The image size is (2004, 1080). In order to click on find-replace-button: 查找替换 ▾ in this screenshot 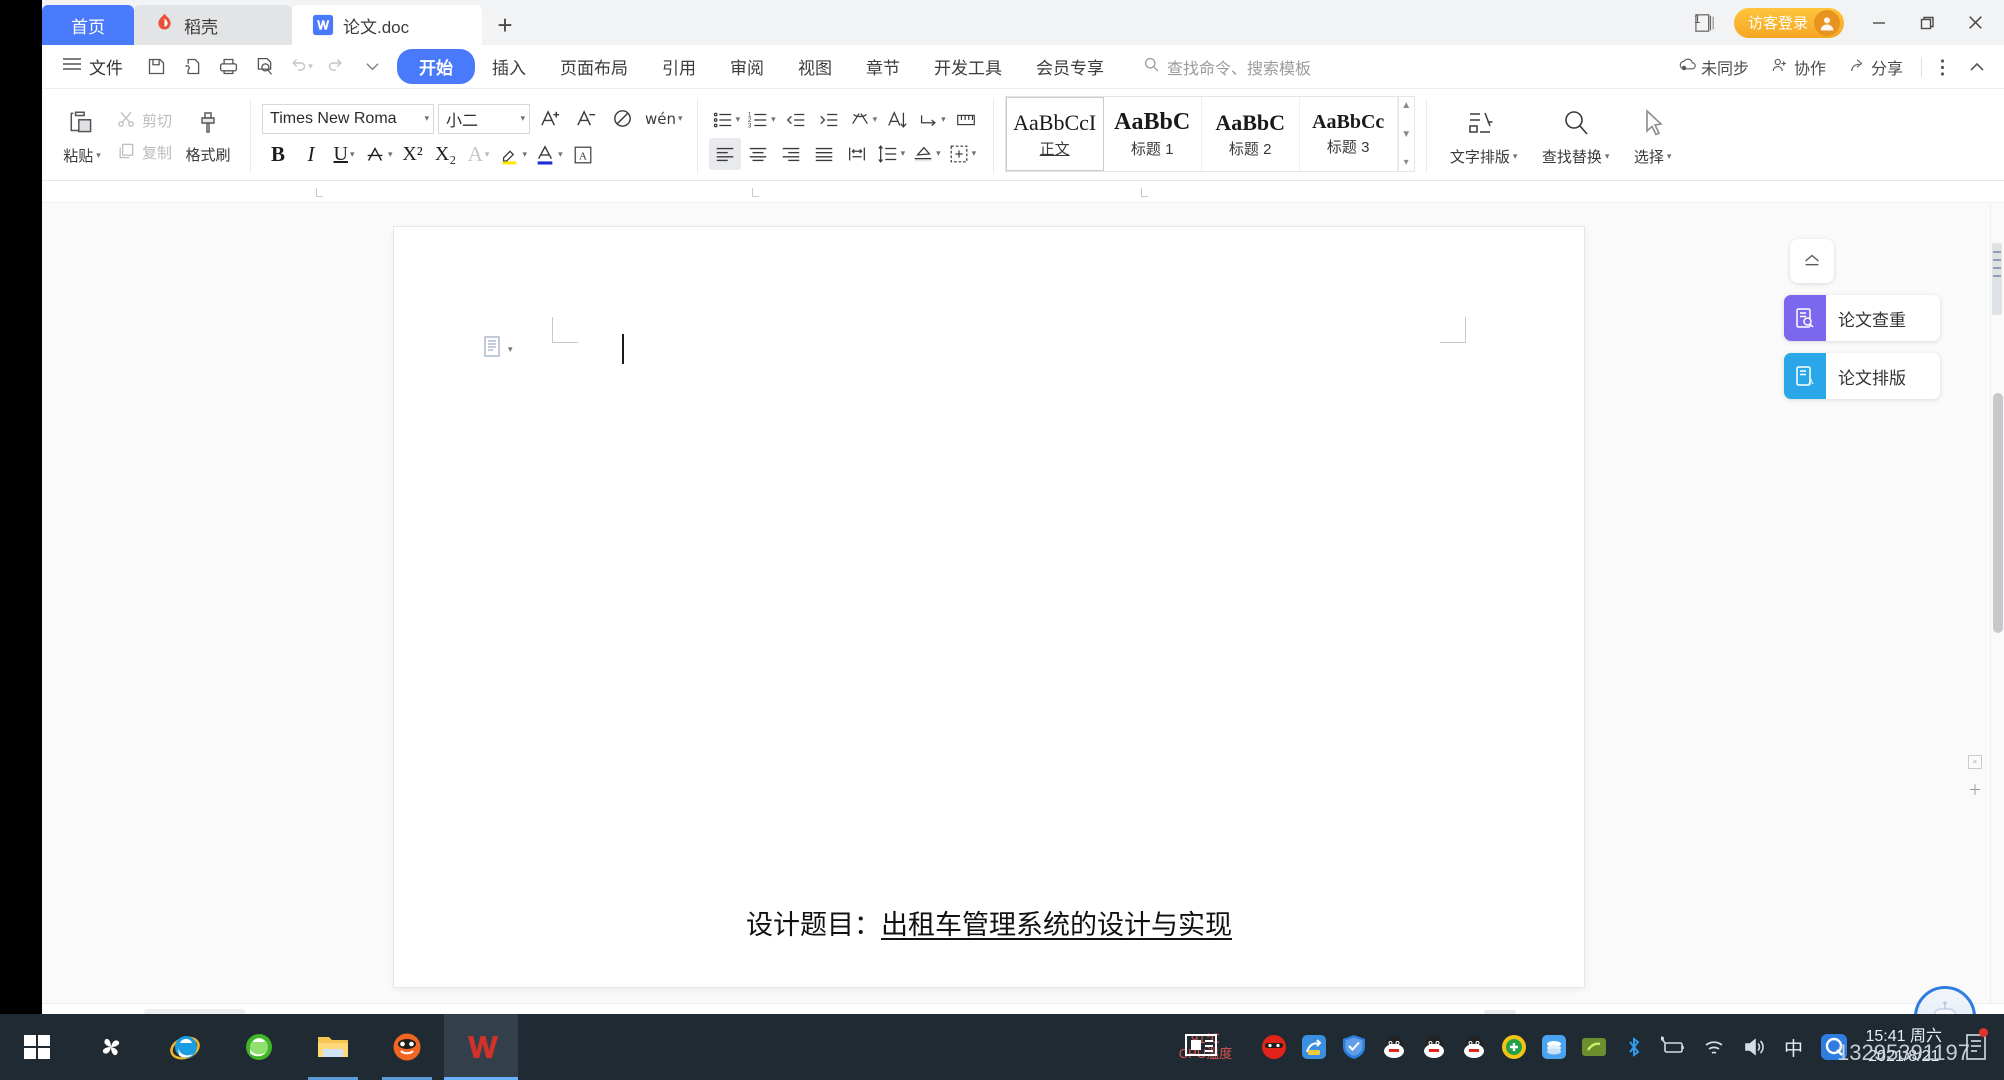, I will do `click(1576, 136)`.